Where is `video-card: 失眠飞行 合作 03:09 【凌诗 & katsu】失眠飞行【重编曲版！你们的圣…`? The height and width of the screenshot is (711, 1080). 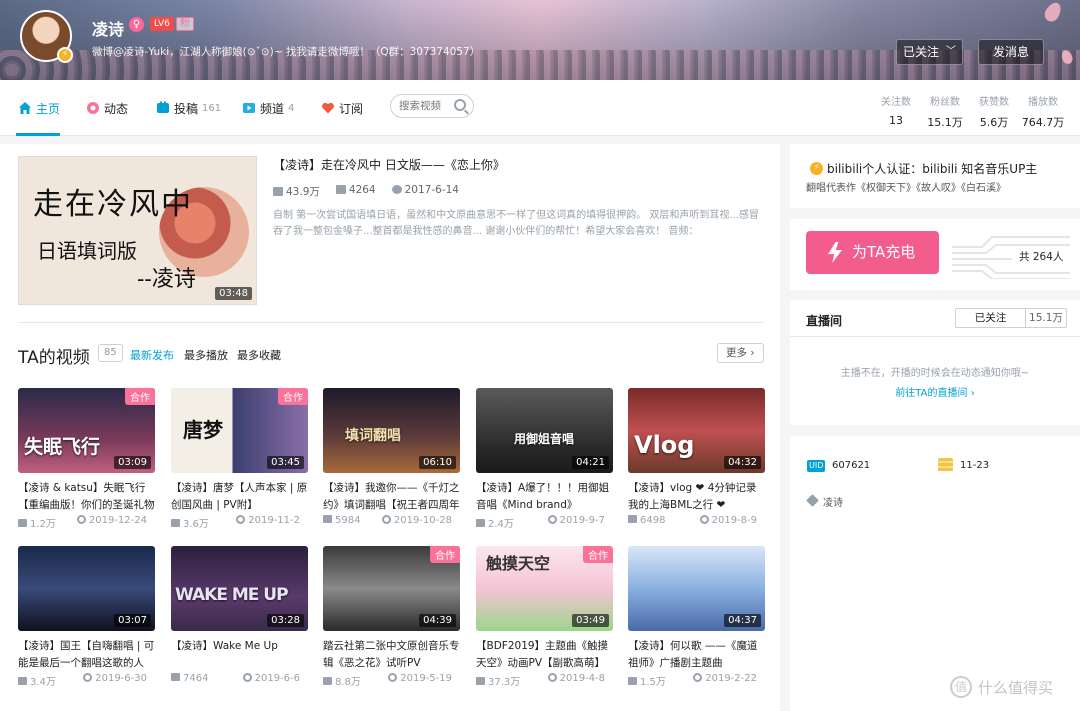
video-card: 失眠飞行 合作 03:09 【凌诗 & katsu】失眠飞行【重编曲版！你们的圣… is located at coordinates (86, 459).